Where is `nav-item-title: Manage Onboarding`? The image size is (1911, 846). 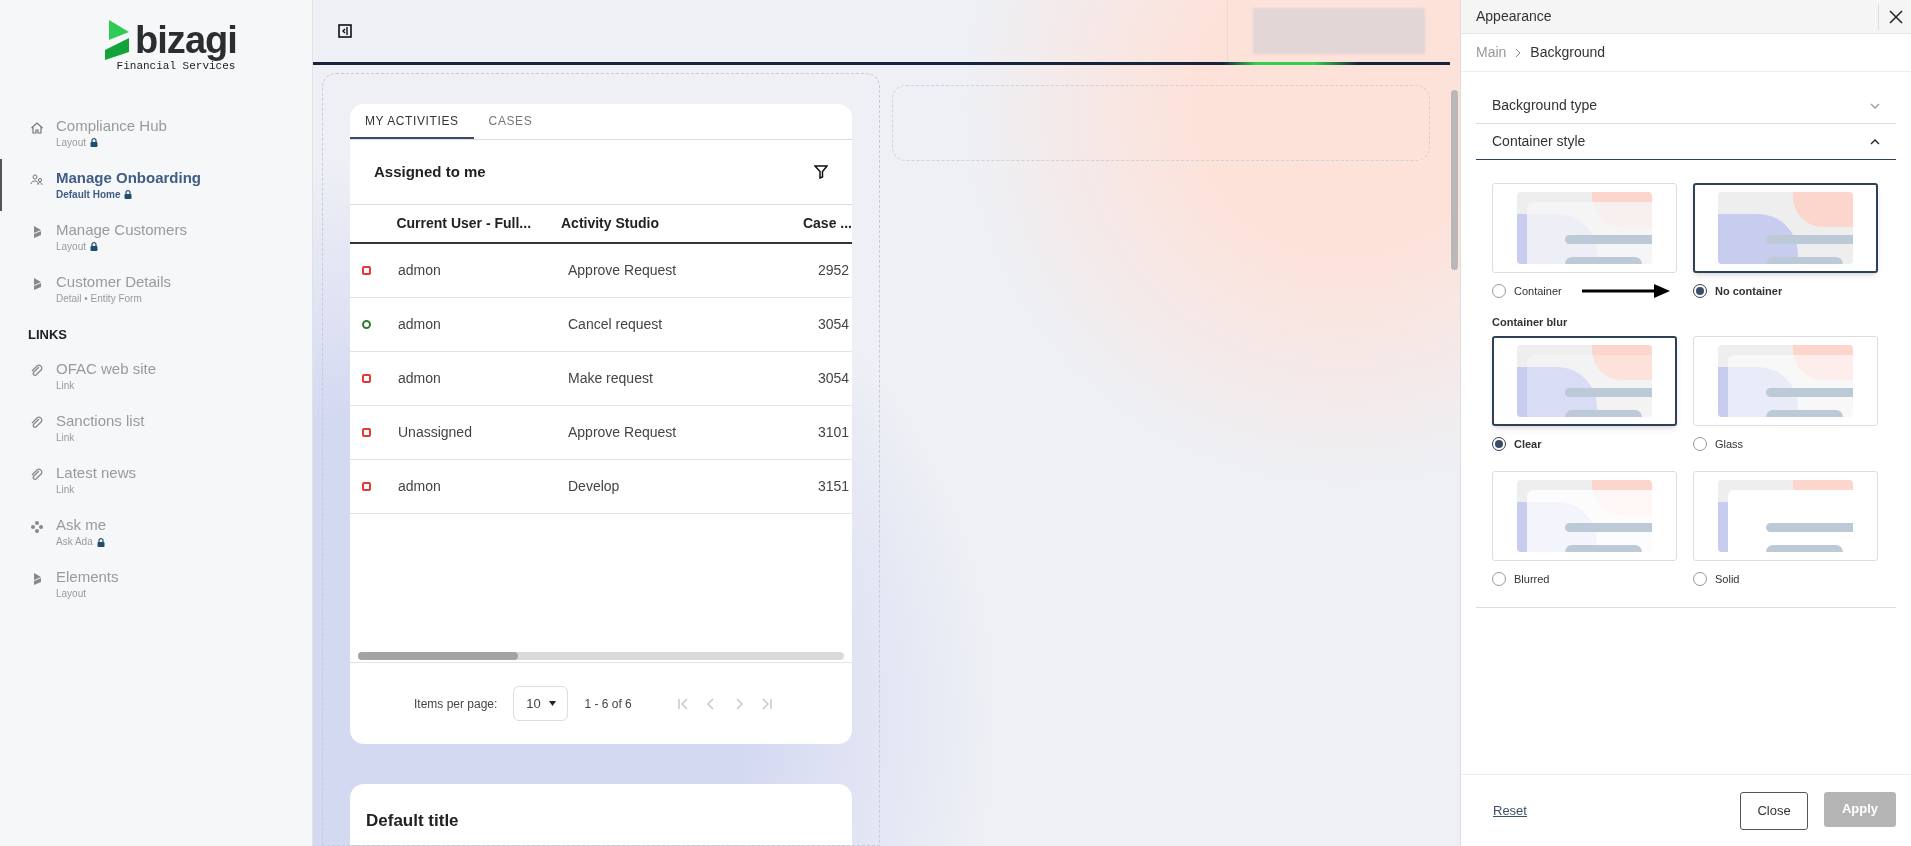
nav-item-title: Manage Onboarding is located at coordinates (128, 177).